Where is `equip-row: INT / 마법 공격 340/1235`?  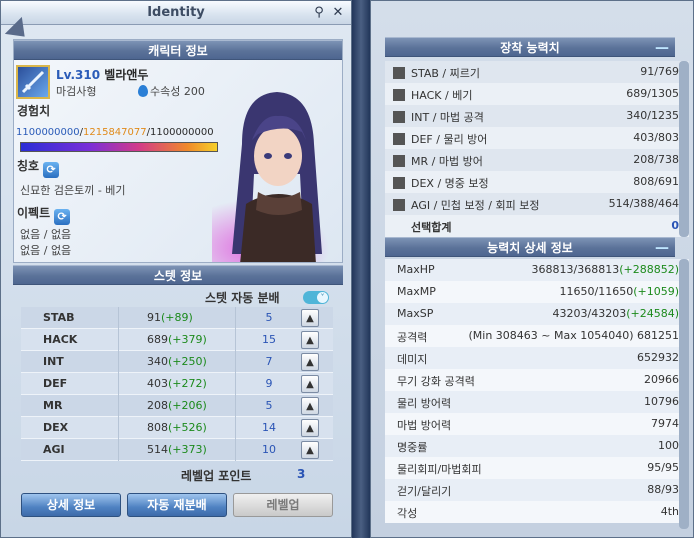 equip-row: INT / 마법 공격 340/1235 is located at coordinates (537, 116).